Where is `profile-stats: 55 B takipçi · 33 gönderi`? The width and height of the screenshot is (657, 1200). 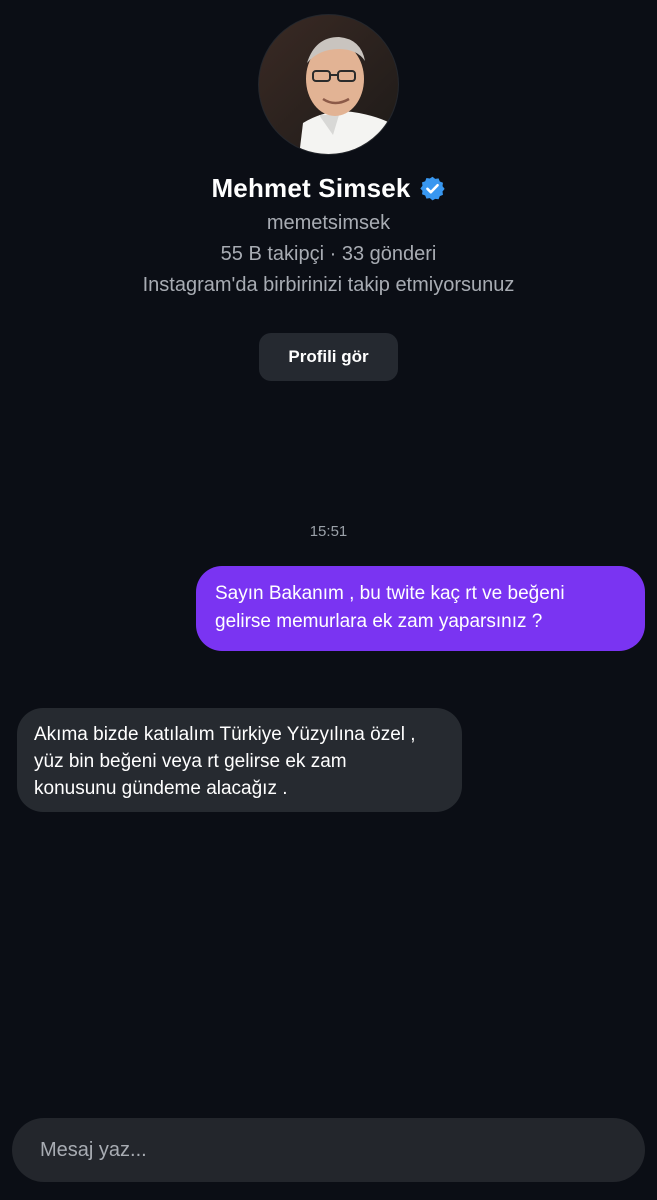
profile-stats: 55 B takipçi · 33 gönderi is located at coordinates (328, 254).